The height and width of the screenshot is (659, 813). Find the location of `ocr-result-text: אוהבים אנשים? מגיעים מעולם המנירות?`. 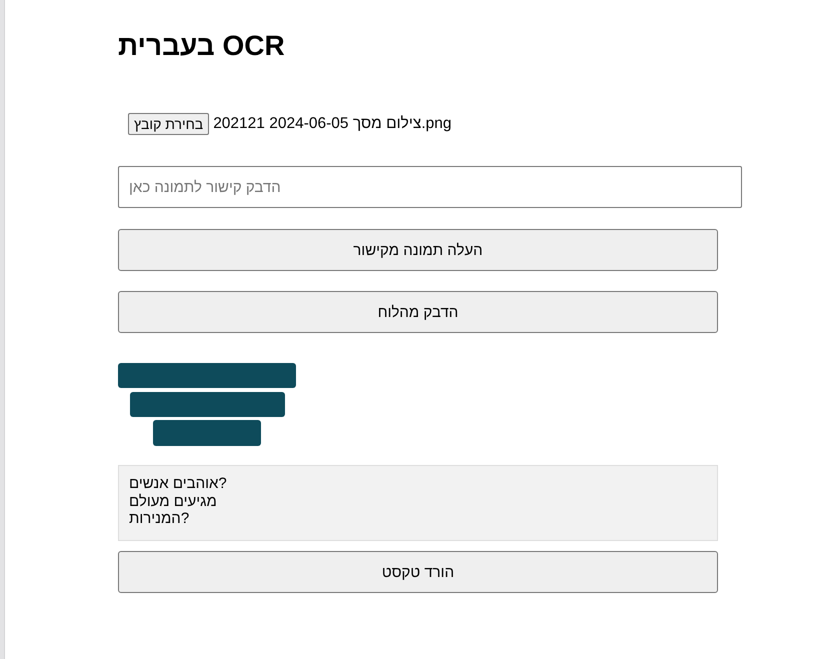

ocr-result-text: אוהבים אנשים? מגיעים מעולם המנירות? is located at coordinates (178, 501).